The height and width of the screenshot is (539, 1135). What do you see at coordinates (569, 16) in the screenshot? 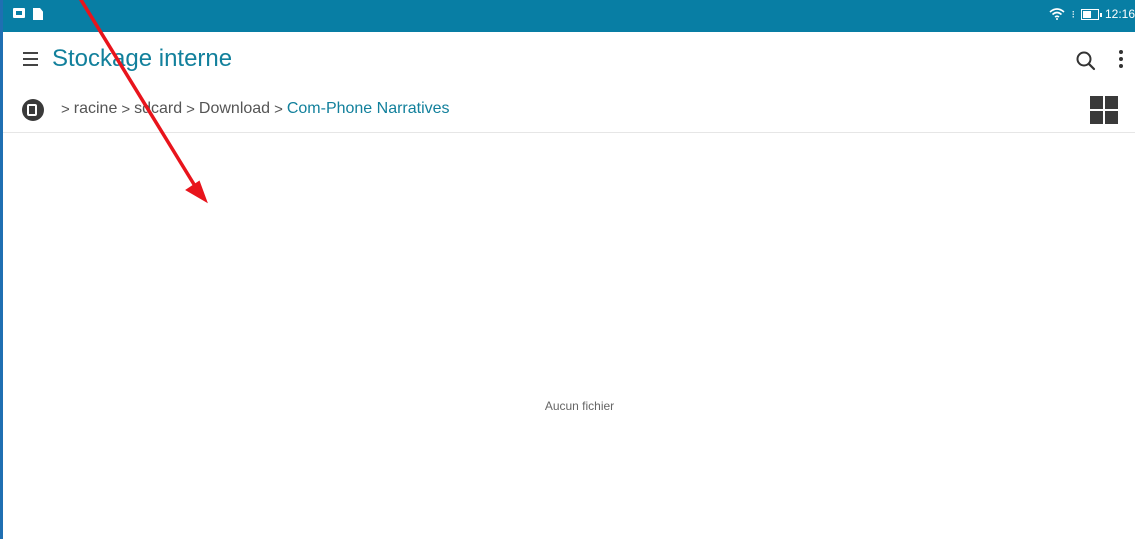
I see `status-bar: ⁝ 12:16` at bounding box center [569, 16].